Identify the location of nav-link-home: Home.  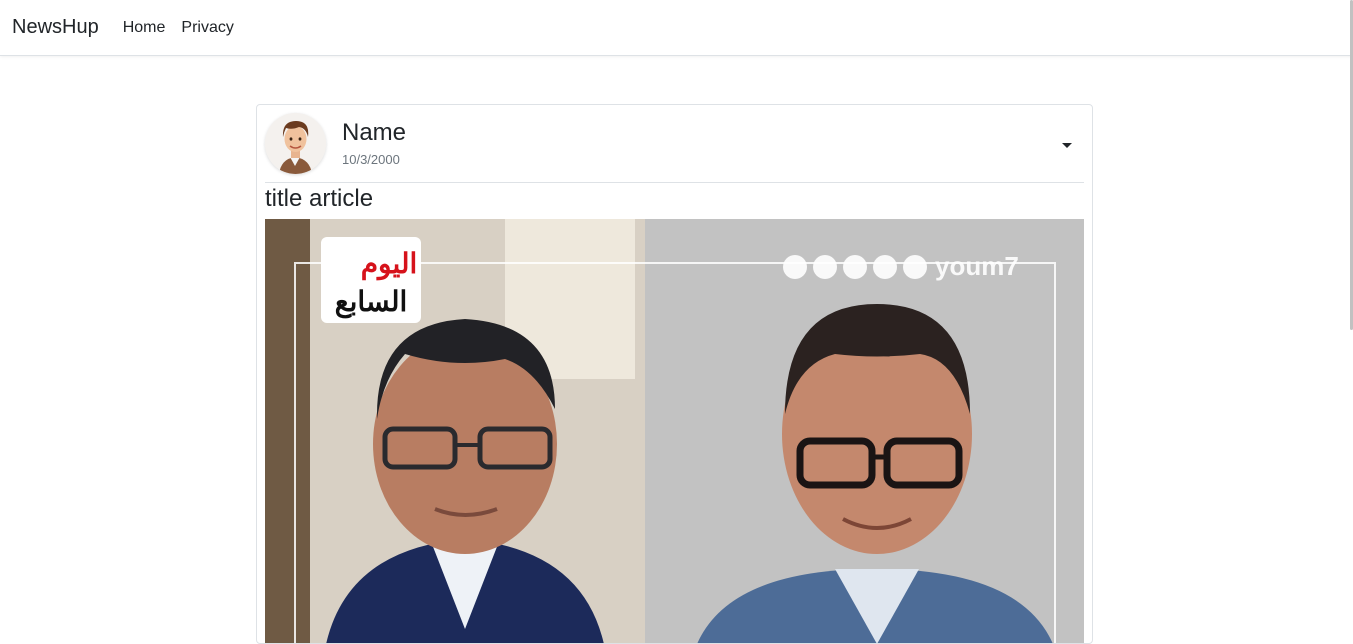
(144, 28).